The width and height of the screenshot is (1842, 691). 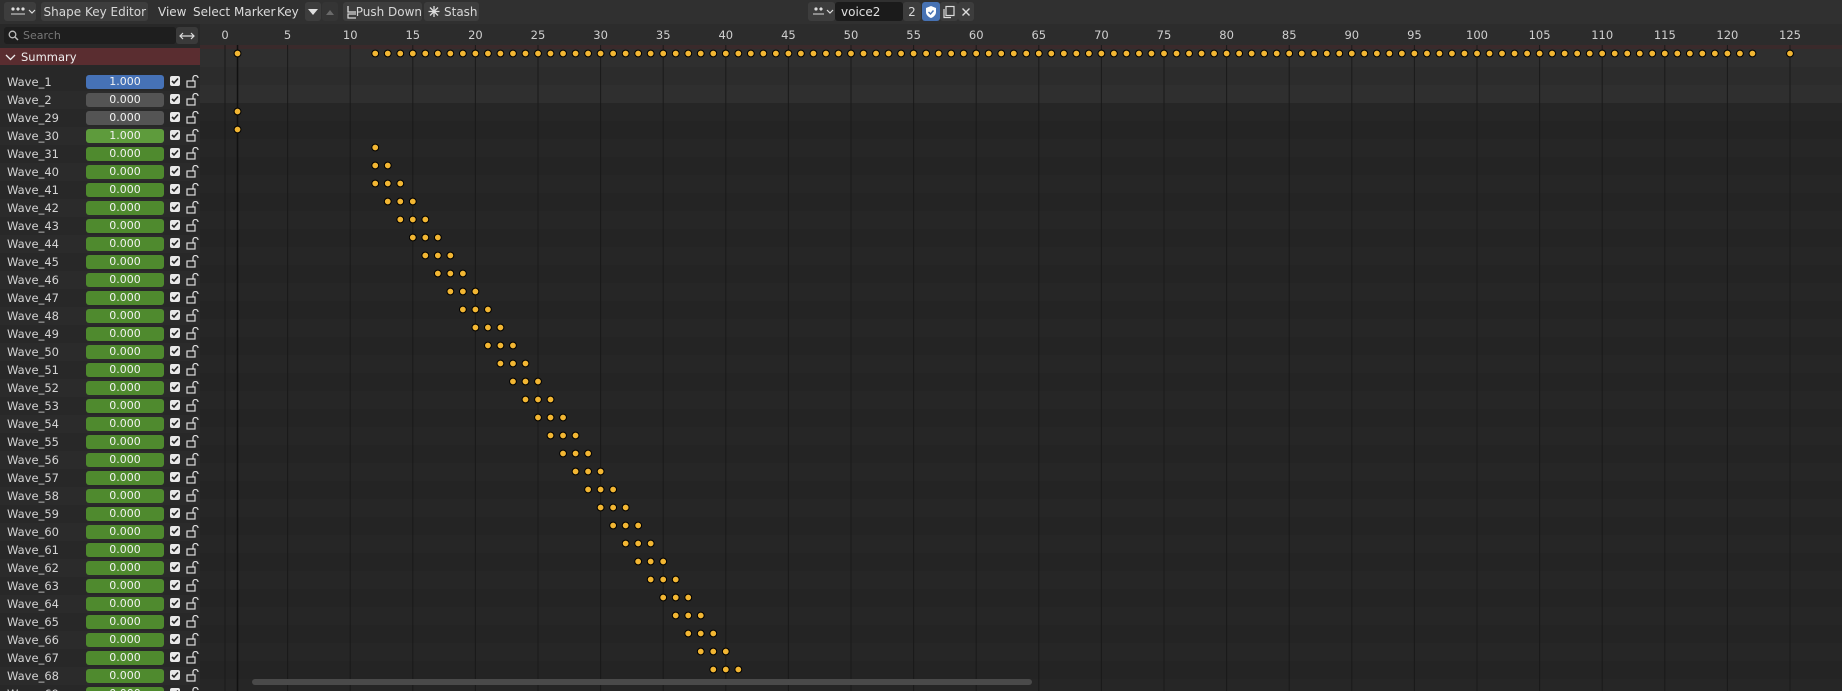 I want to click on search-input, so click(x=91, y=35).